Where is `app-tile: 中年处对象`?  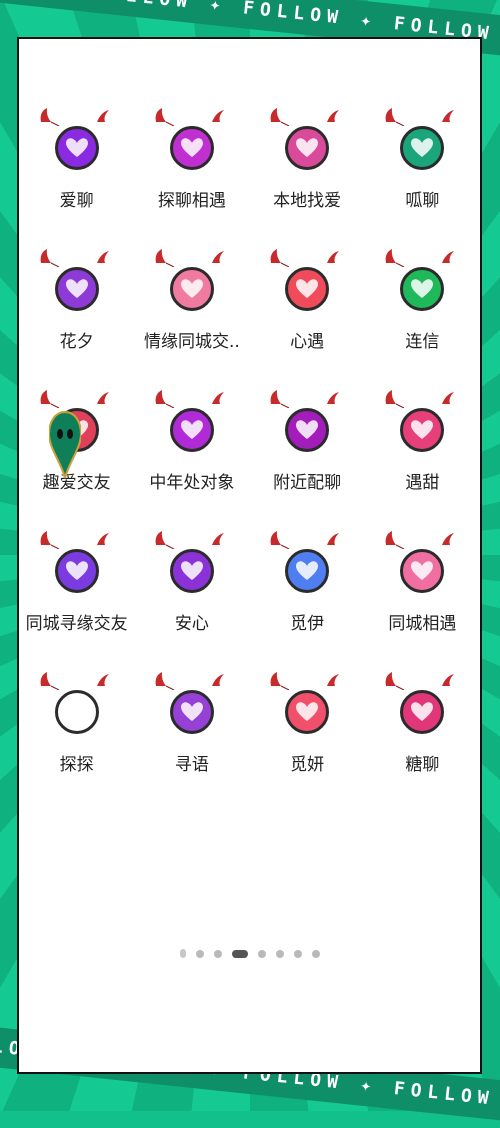
app-tile: 中年处对象 is located at coordinates (191, 468).